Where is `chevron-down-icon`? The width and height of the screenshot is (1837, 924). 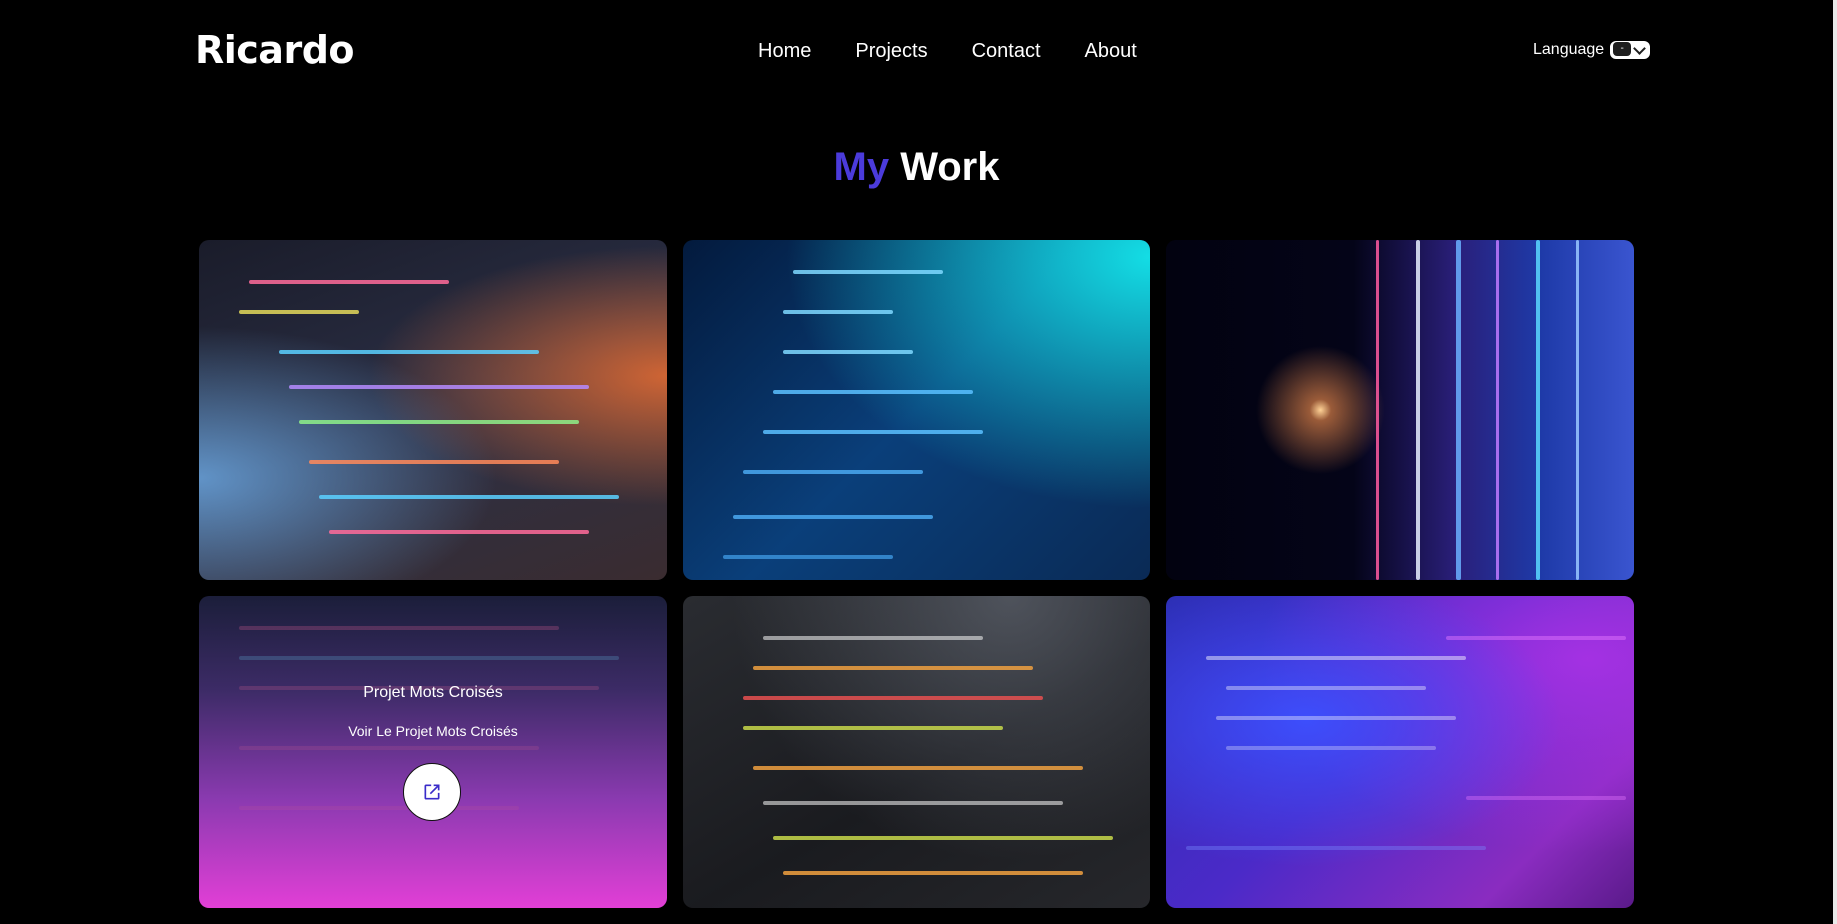 chevron-down-icon is located at coordinates (1640, 48).